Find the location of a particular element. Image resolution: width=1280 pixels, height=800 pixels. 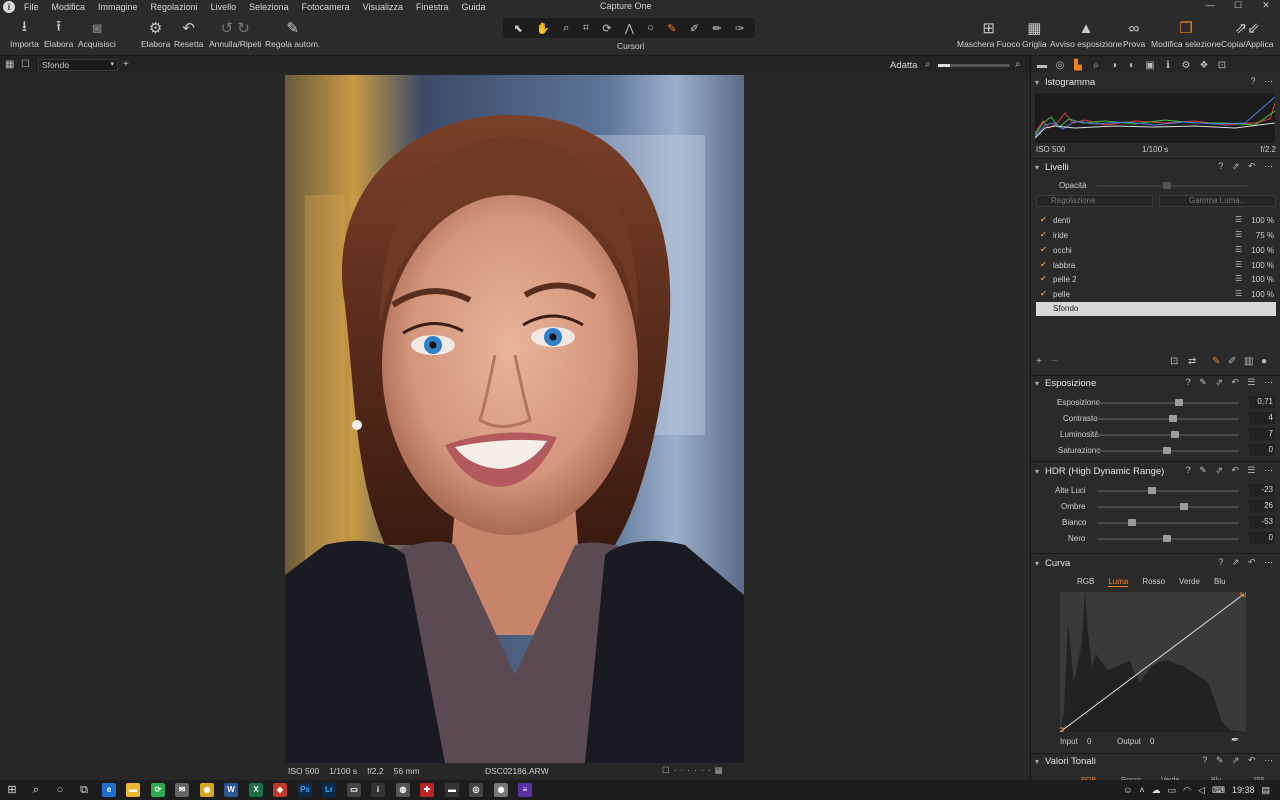

rotate-cursor-icon: ⟳ is located at coordinates (606, 28).